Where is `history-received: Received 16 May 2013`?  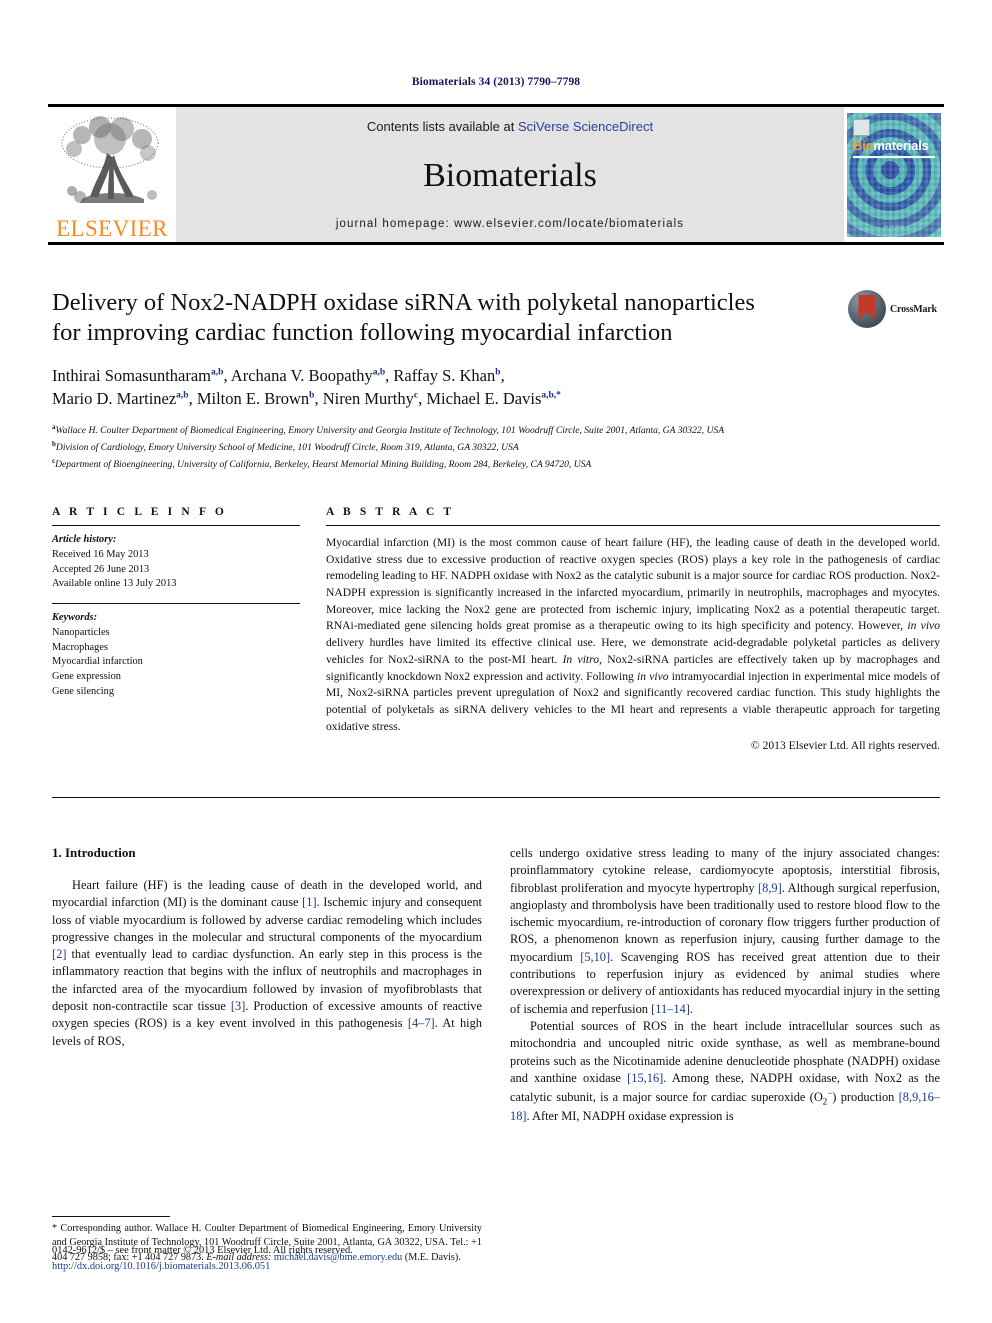
history-received: Received 16 May 2013 is located at coordinates (100, 554).